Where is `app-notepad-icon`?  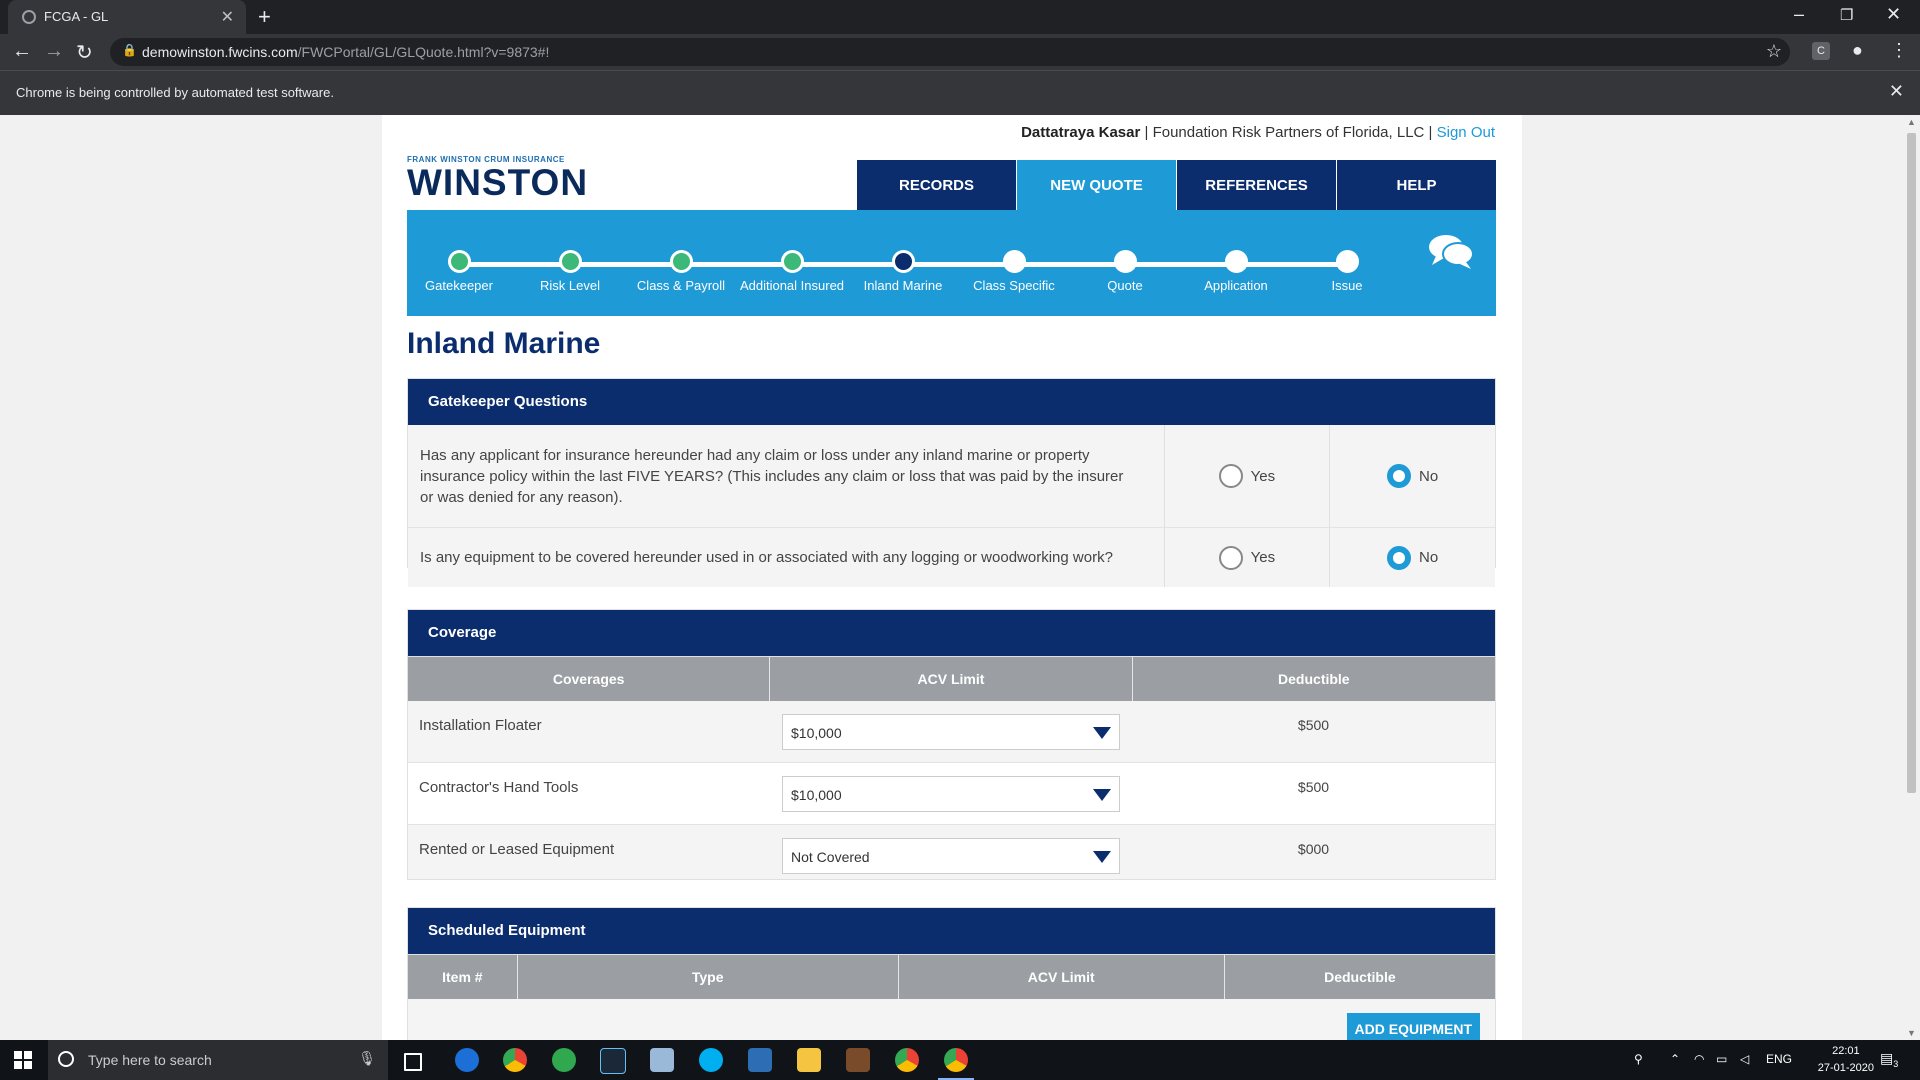
app-notepad-icon is located at coordinates (662, 1060).